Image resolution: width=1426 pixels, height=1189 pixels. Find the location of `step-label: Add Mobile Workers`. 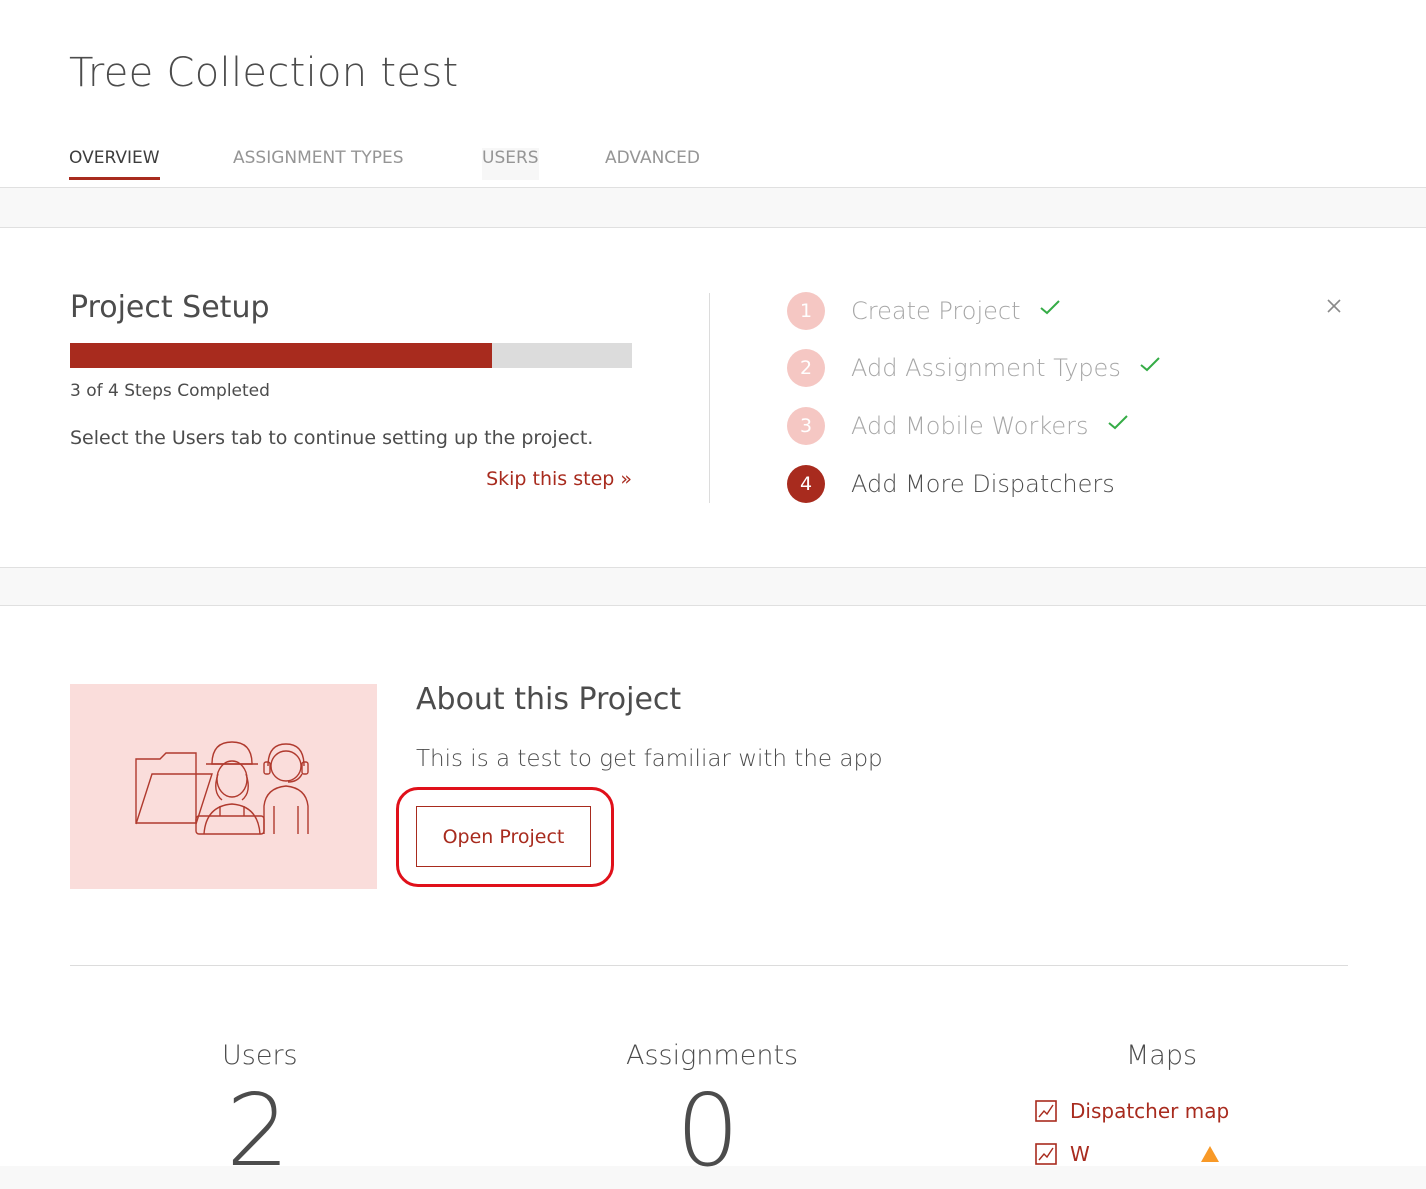

step-label: Add Mobile Workers is located at coordinates (970, 426).